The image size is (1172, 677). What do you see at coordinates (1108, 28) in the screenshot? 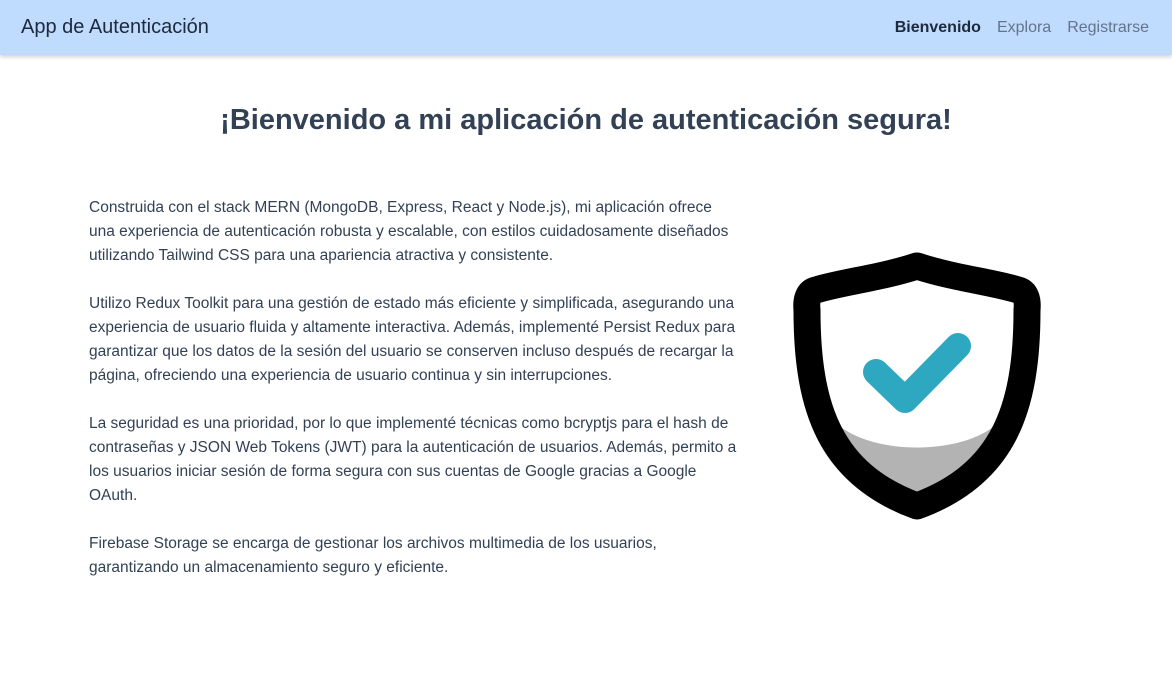
I see `nav-link-registrarse: Registrarse` at bounding box center [1108, 28].